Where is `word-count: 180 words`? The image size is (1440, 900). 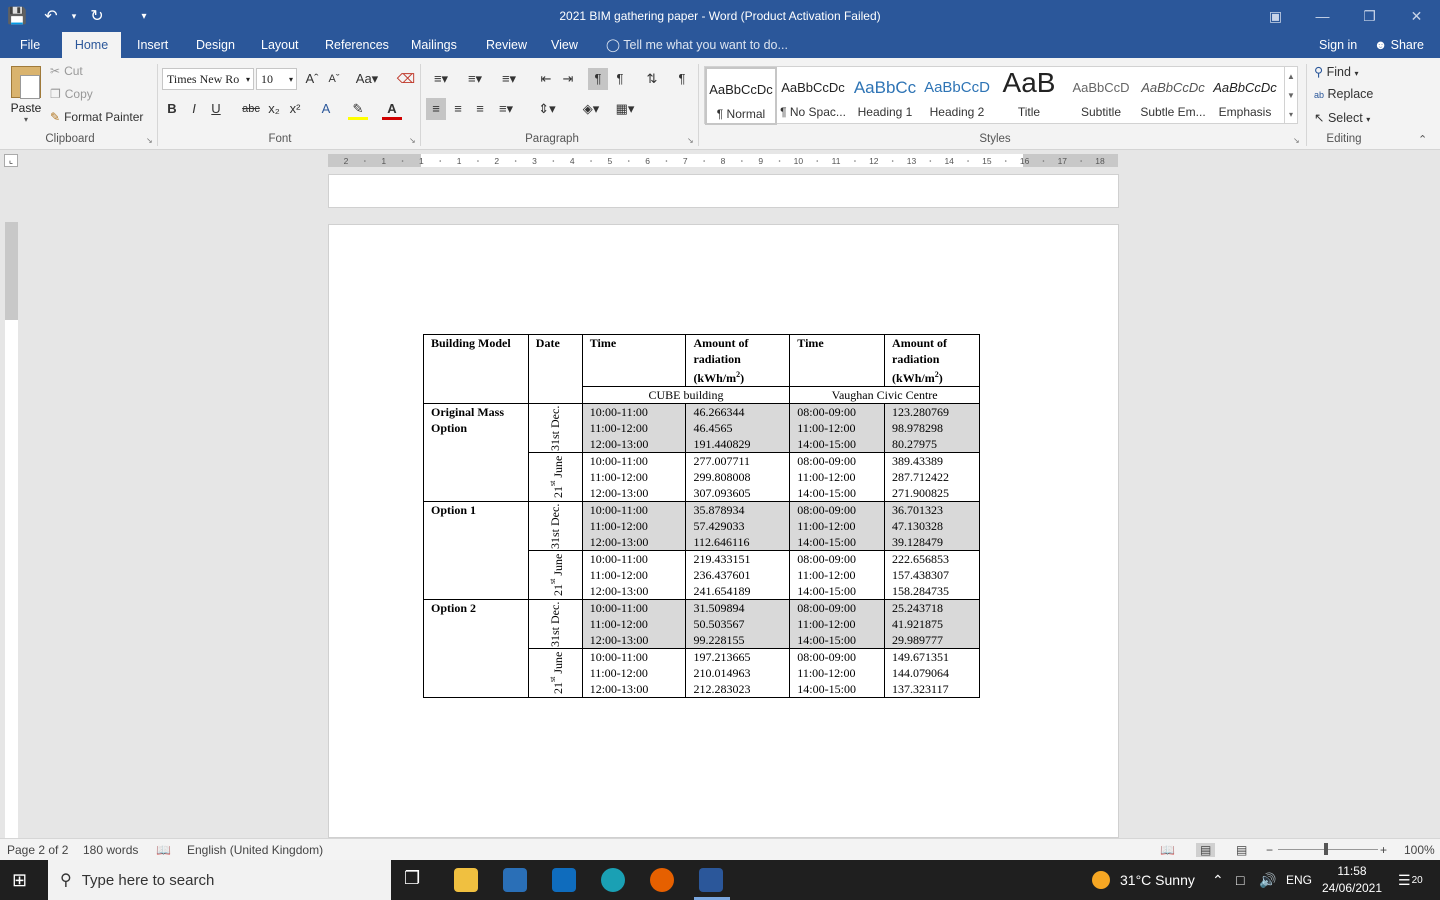 word-count: 180 words is located at coordinates (110, 850).